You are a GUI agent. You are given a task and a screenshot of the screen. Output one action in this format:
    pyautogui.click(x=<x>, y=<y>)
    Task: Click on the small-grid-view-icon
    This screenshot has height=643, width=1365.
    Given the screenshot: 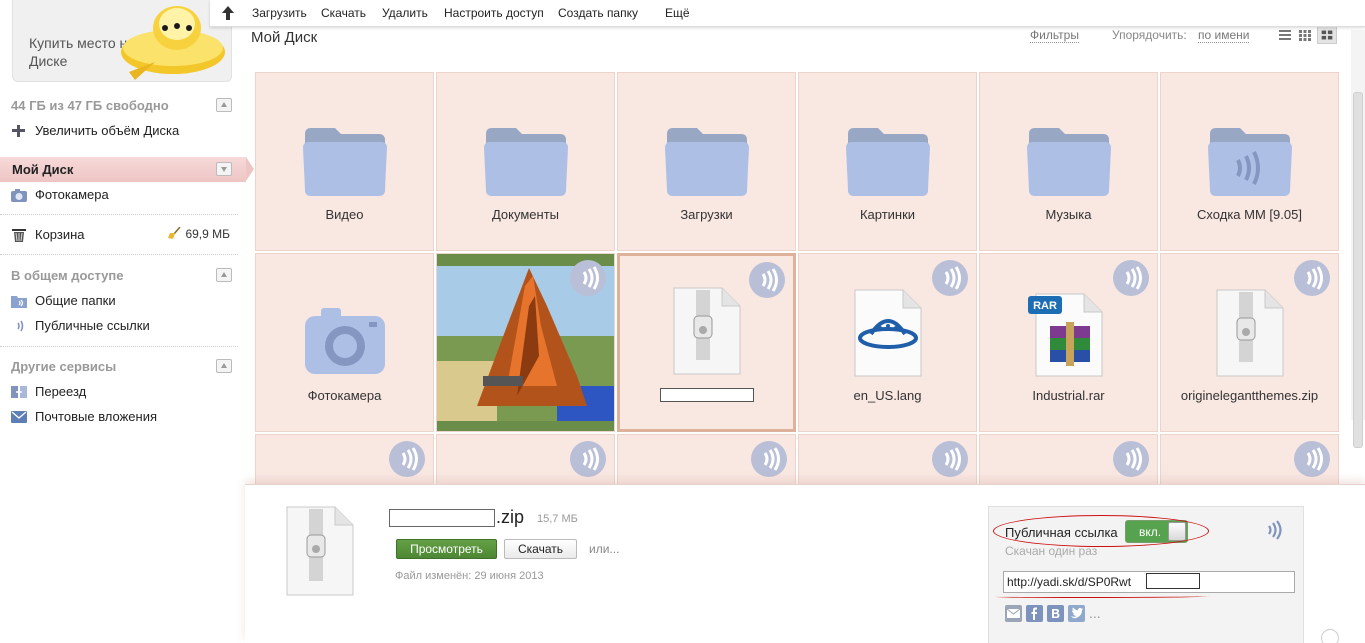 What is the action you would take?
    pyautogui.click(x=1305, y=35)
    